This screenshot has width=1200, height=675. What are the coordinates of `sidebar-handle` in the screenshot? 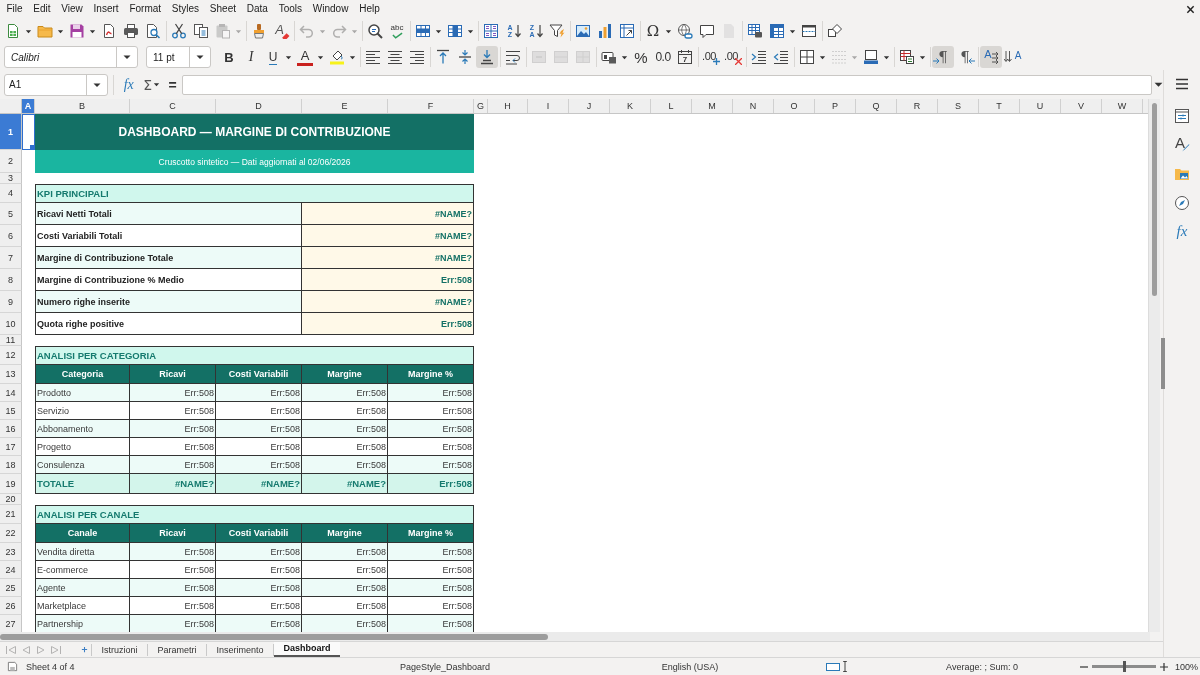 It's located at (1163, 363).